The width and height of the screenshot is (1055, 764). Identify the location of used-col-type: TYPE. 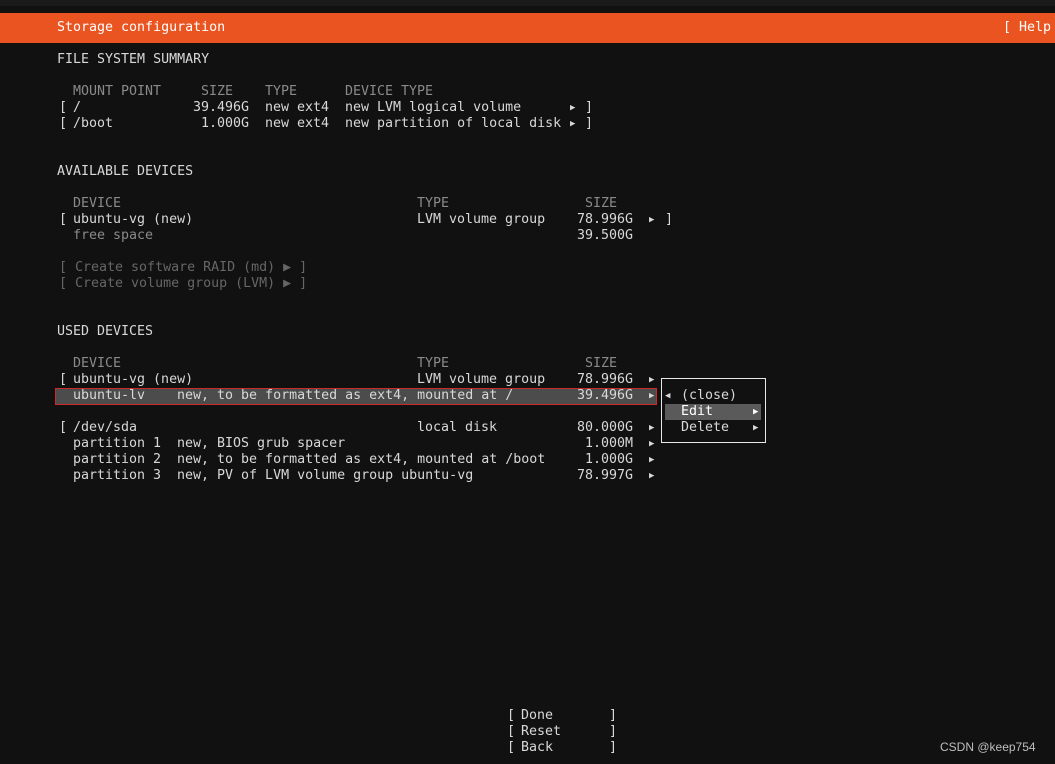
(433, 363).